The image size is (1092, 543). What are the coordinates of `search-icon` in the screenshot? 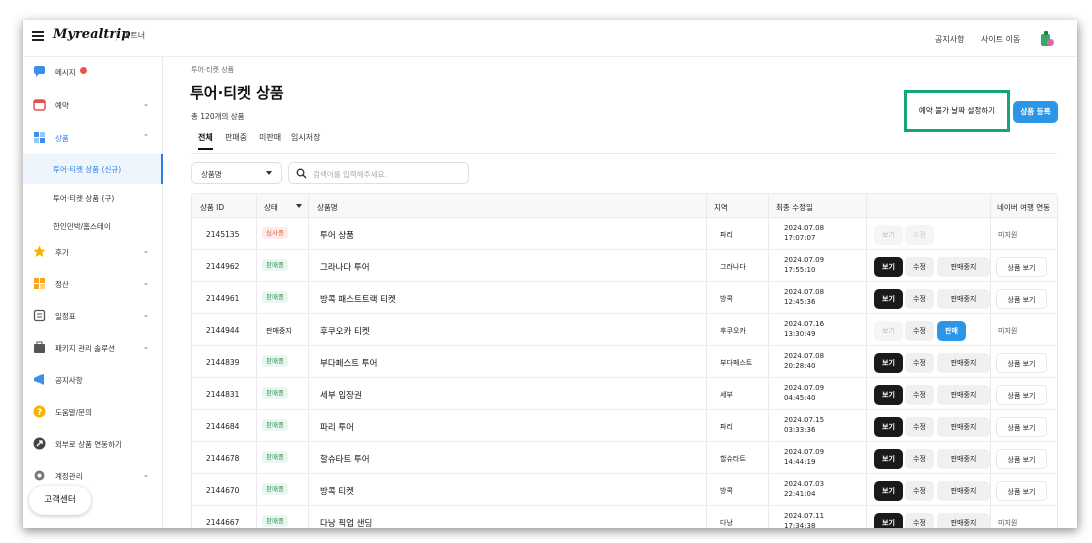 It's located at (301, 173).